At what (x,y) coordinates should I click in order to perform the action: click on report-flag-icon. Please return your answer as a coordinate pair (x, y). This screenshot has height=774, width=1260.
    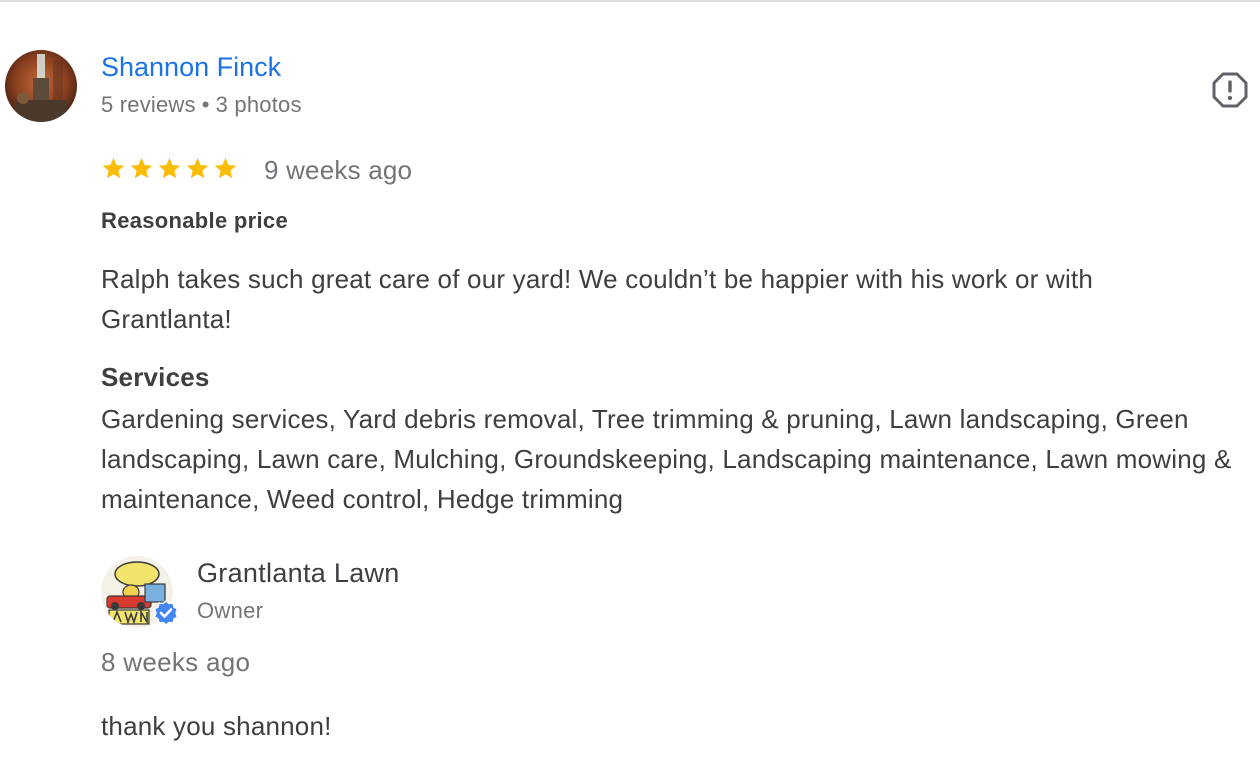
    Looking at the image, I should click on (1230, 90).